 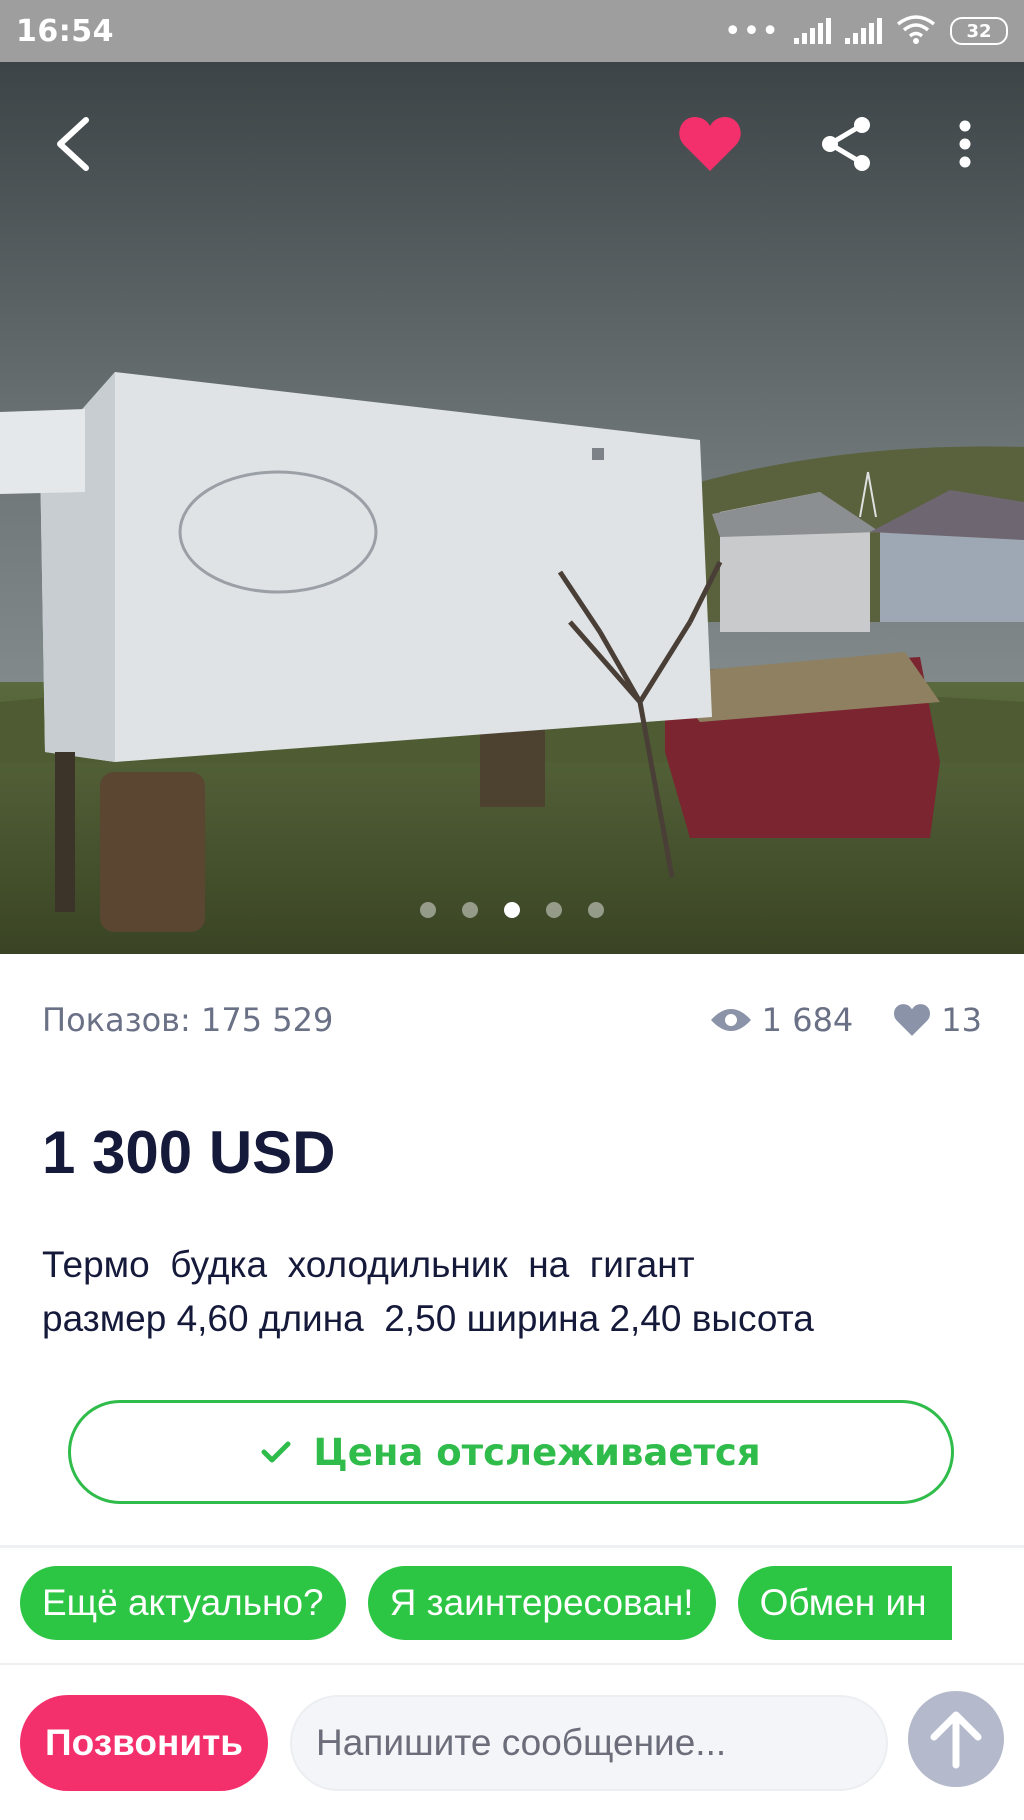 I want to click on send-button, so click(x=956, y=1739).